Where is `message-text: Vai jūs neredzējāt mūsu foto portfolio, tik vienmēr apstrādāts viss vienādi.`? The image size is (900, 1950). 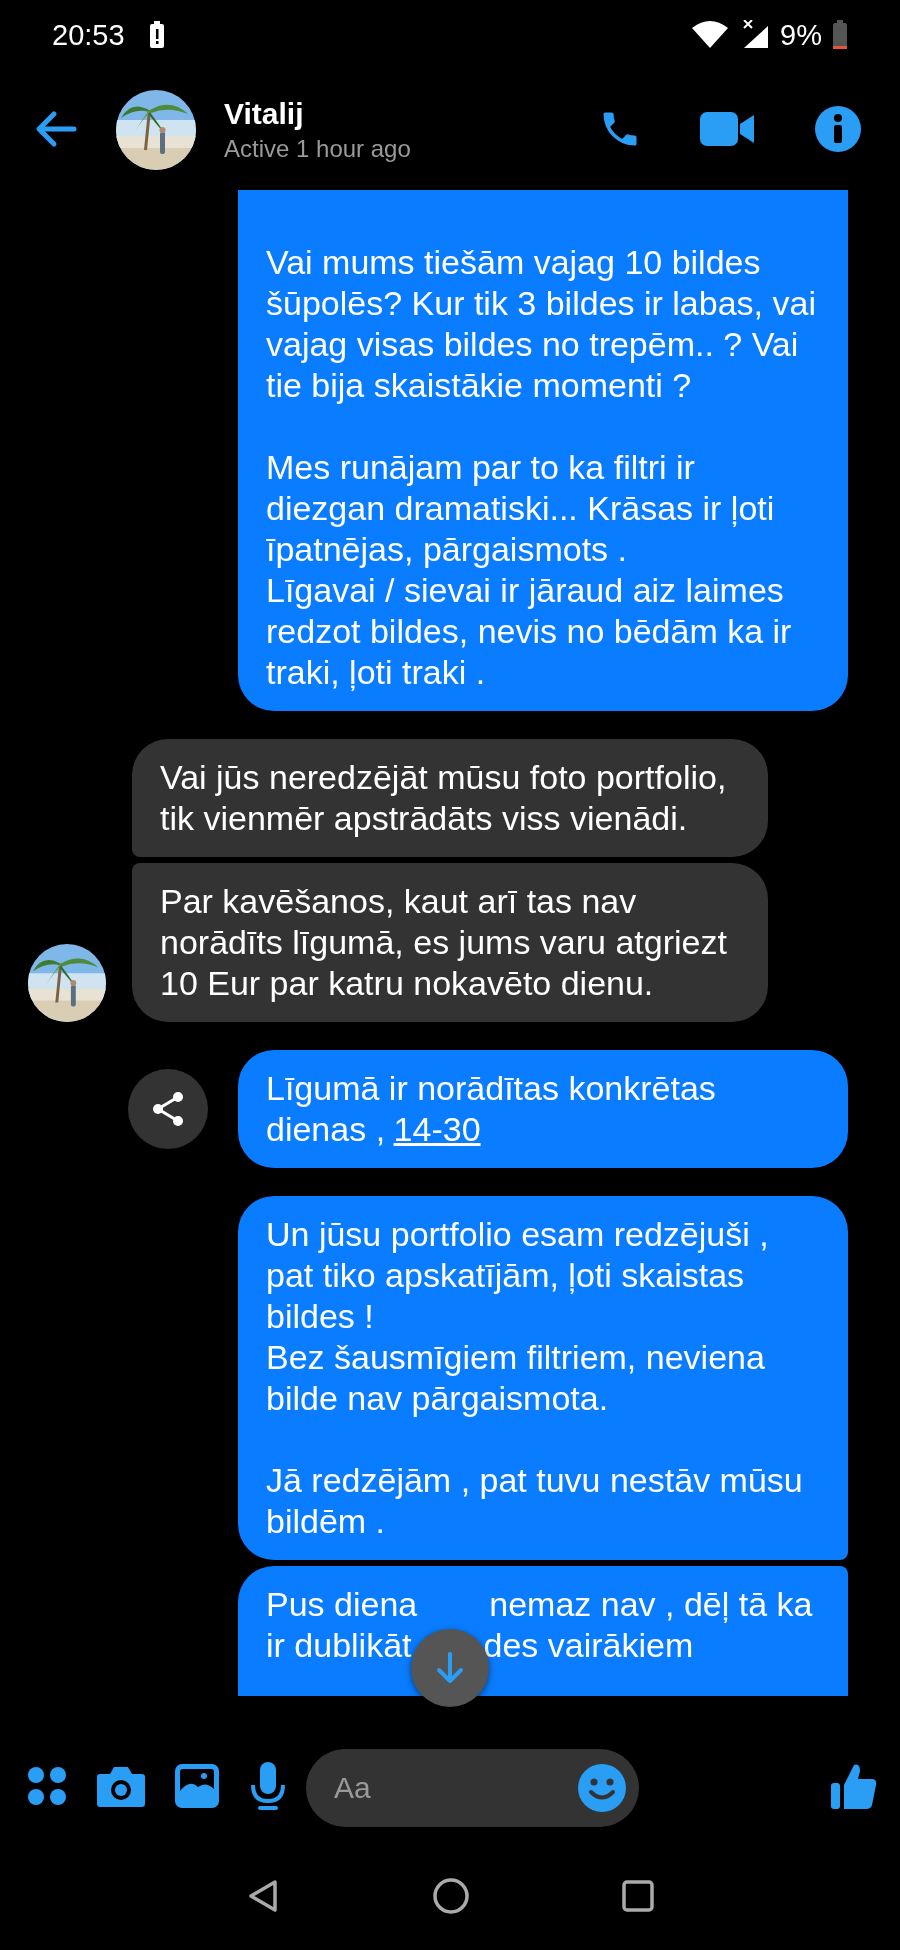
message-text: Vai jūs neredzējāt mūsu foto portfolio, tik vienmēr apstrādāts viss vienādi. is located at coordinates (444, 798).